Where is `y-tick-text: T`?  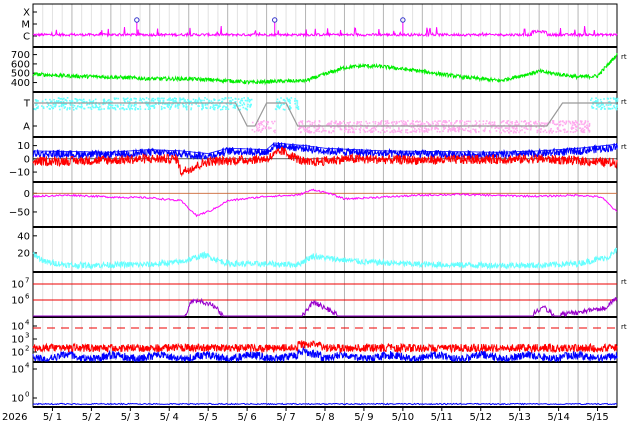
y-tick-text: T is located at coordinates (27, 104).